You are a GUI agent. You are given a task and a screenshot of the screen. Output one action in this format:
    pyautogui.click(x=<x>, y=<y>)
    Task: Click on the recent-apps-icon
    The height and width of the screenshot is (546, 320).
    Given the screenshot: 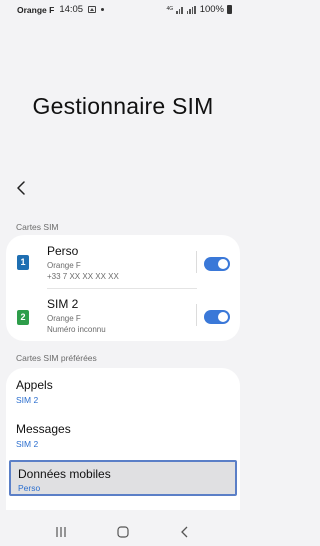 What is the action you would take?
    pyautogui.click(x=61, y=532)
    